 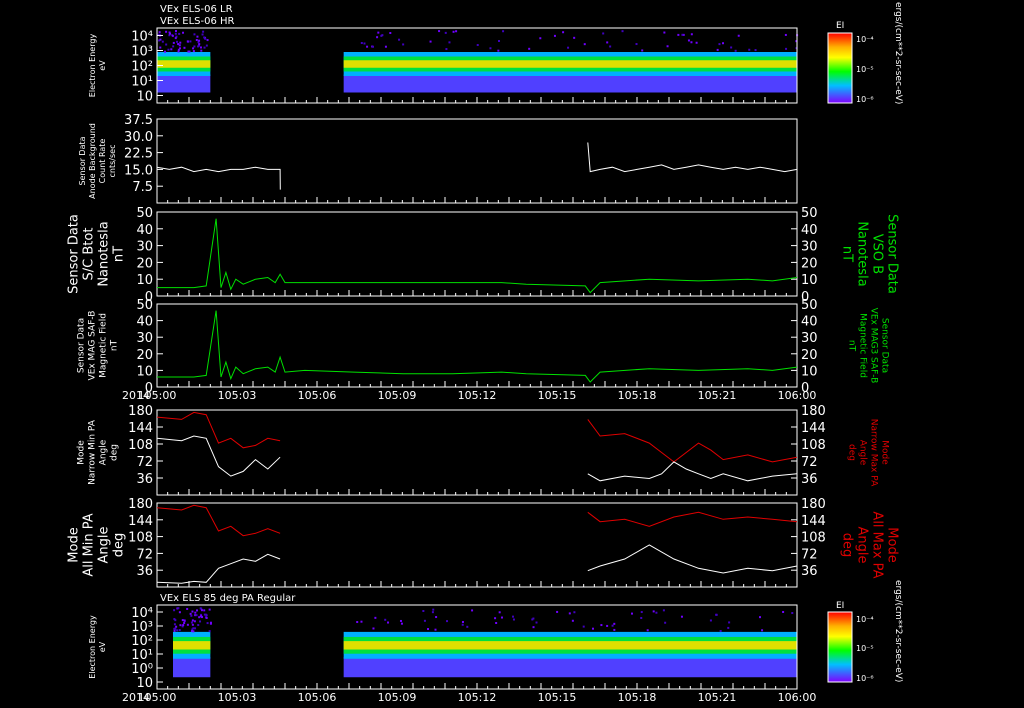 What do you see at coordinates (191, 667) in the screenshot?
I see `heatmap-p7-seg0-low` at bounding box center [191, 667].